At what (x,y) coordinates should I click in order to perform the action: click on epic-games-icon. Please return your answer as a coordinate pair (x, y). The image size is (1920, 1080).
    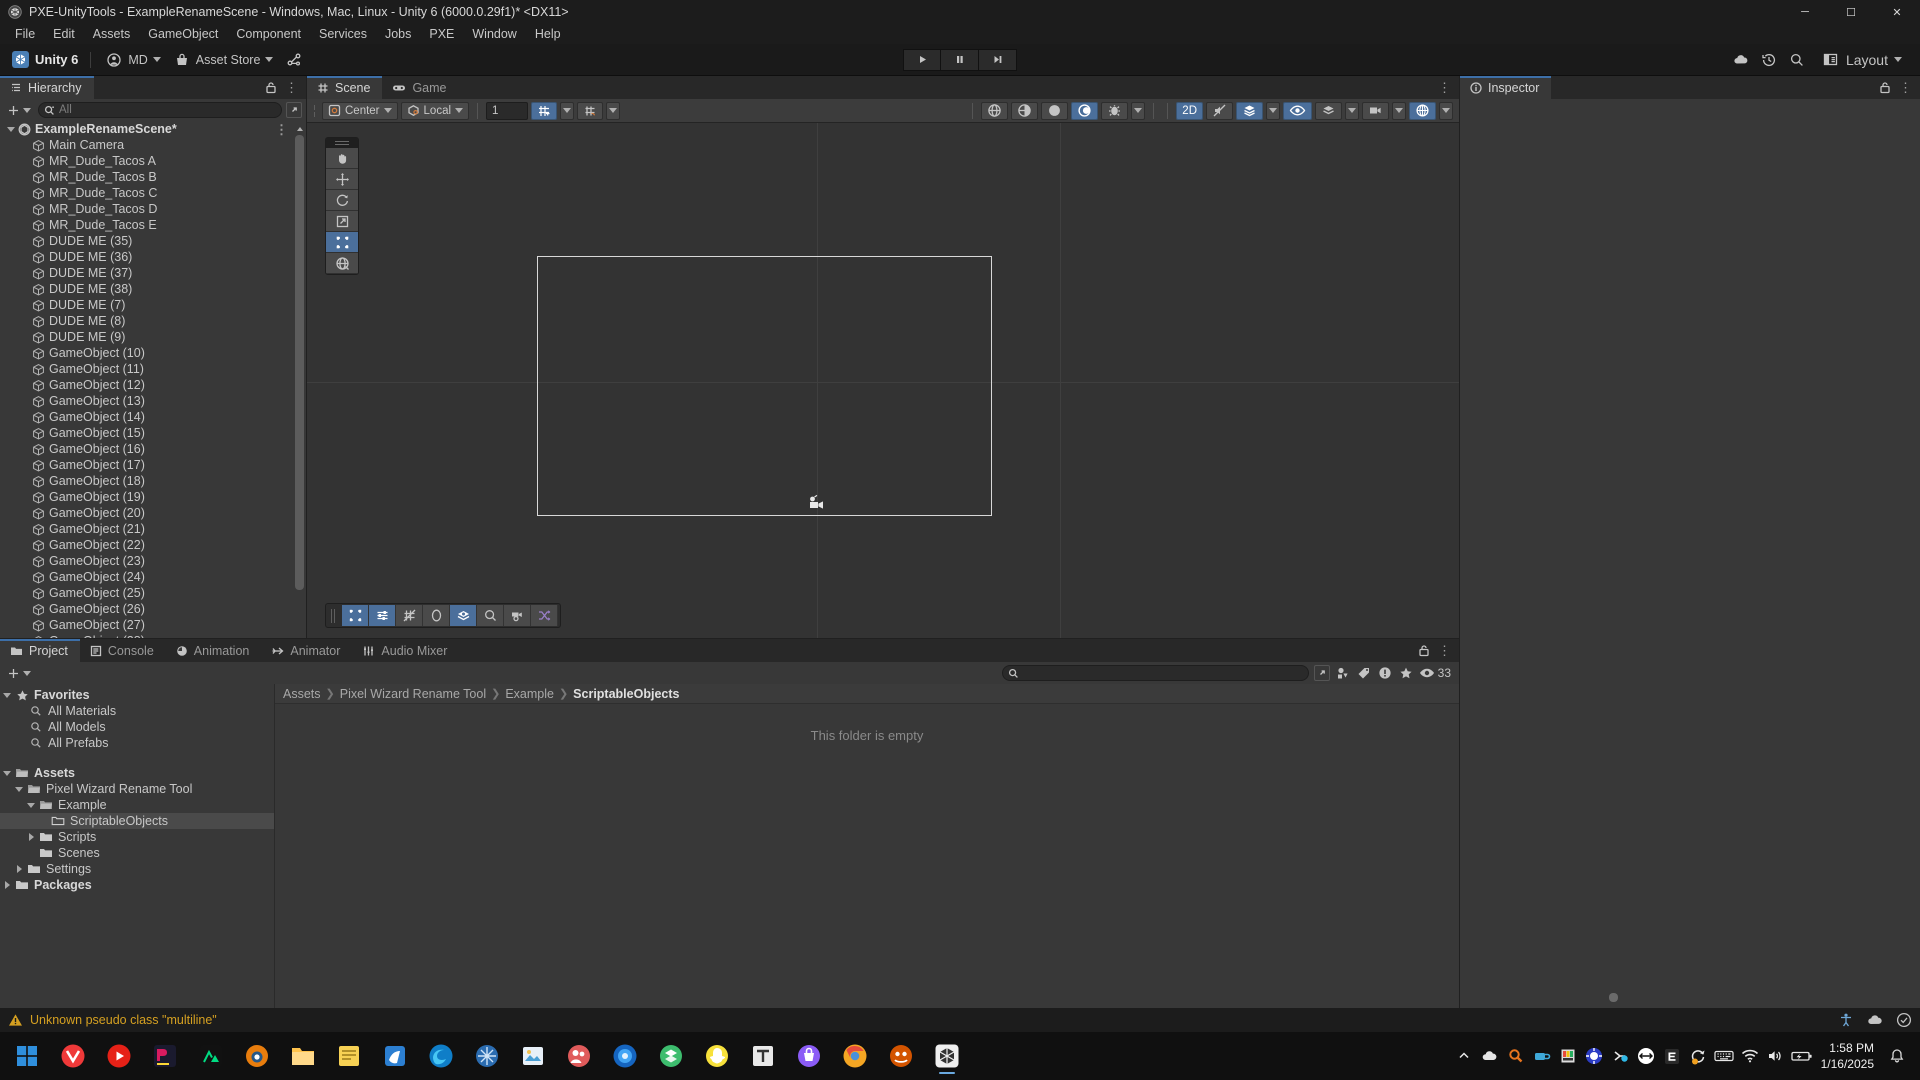
    Looking at the image, I should click on (1672, 1056).